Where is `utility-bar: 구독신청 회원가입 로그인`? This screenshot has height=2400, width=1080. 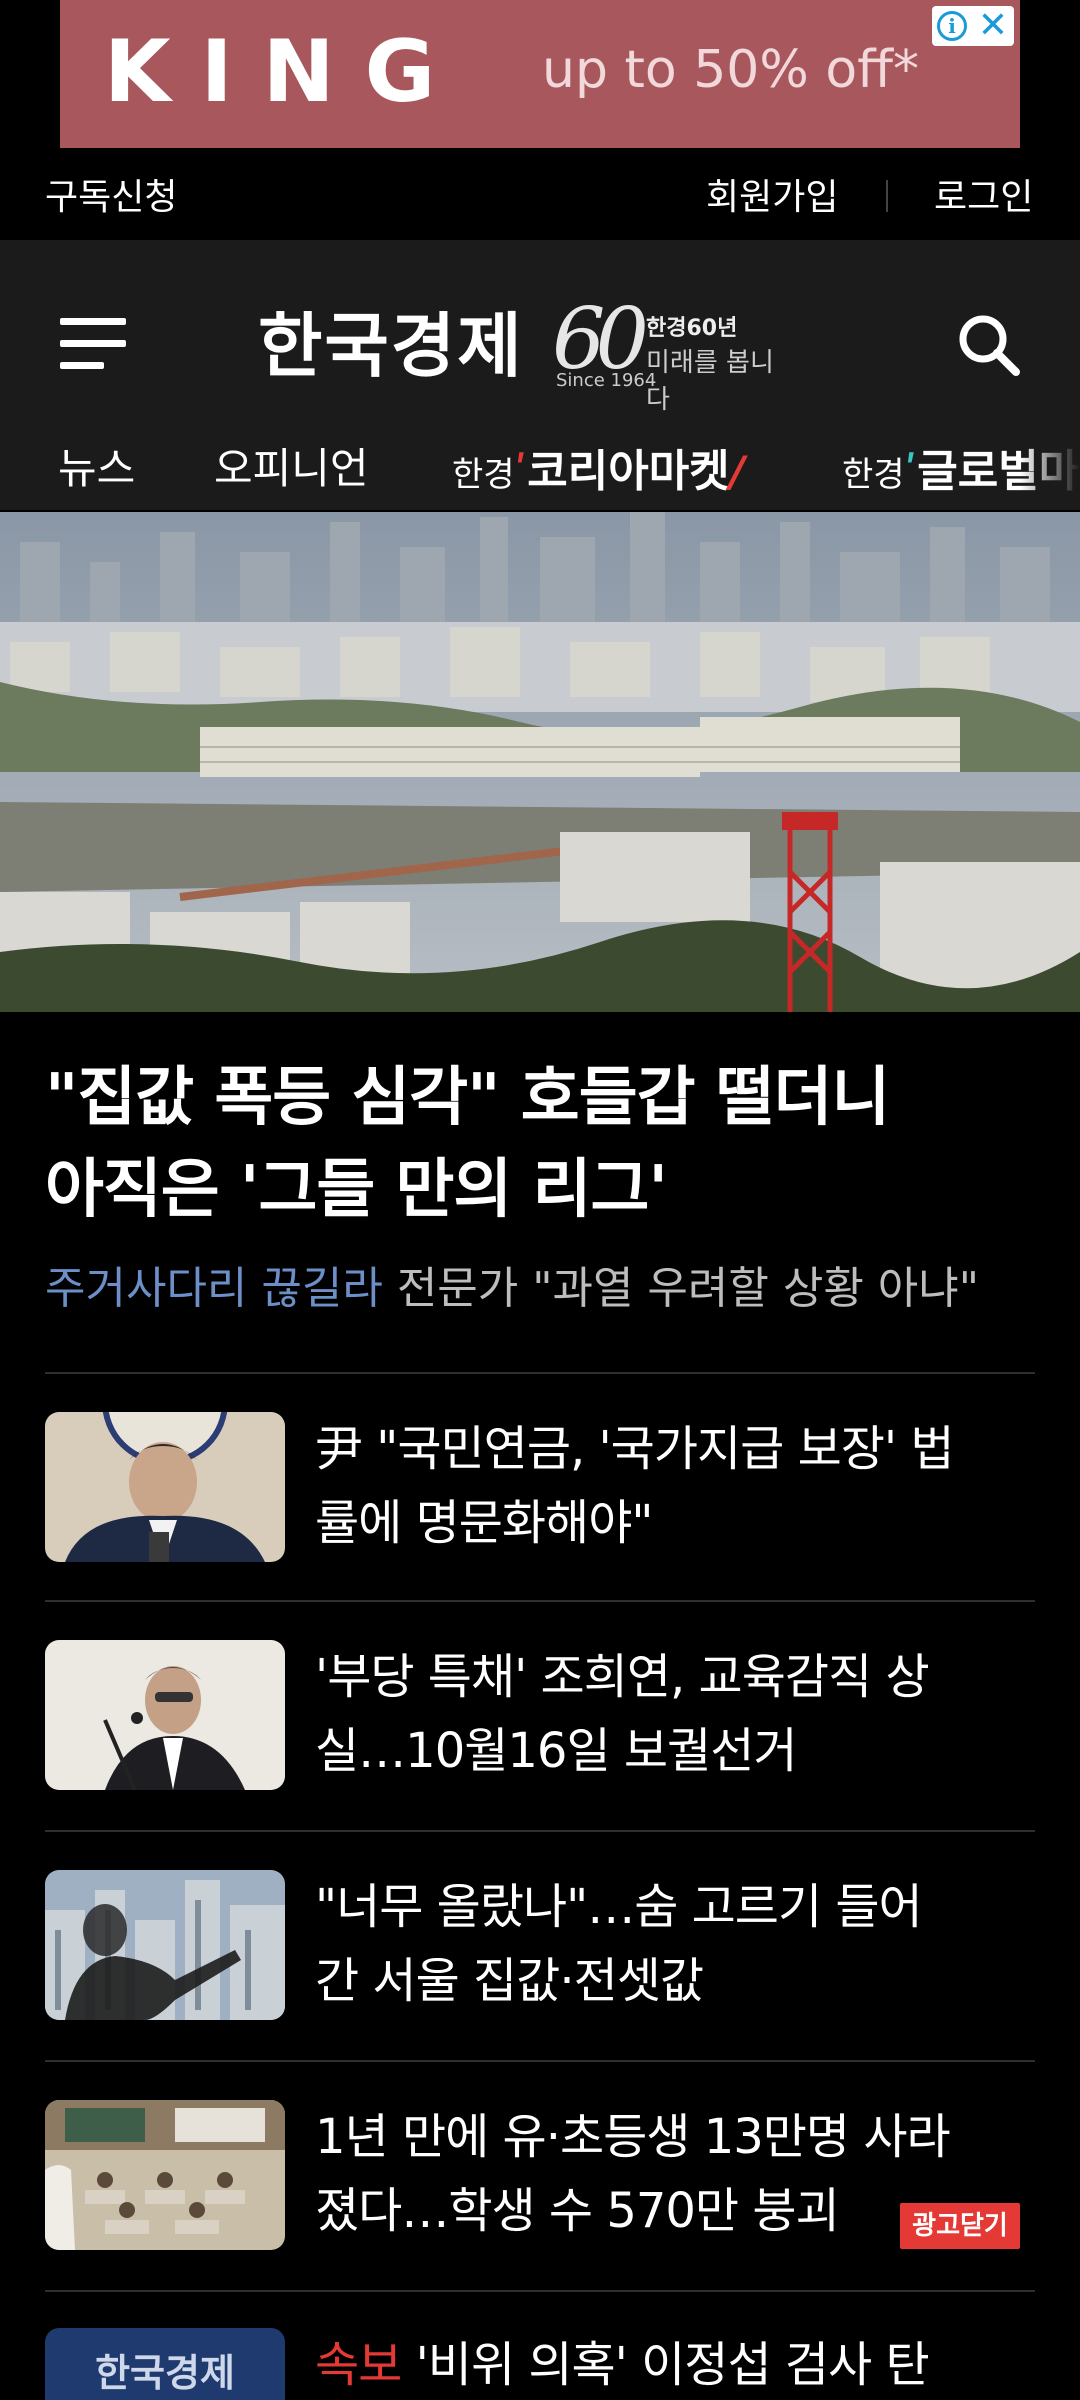
utility-bar: 구독신청 회원가입 로그인 is located at coordinates (540, 195).